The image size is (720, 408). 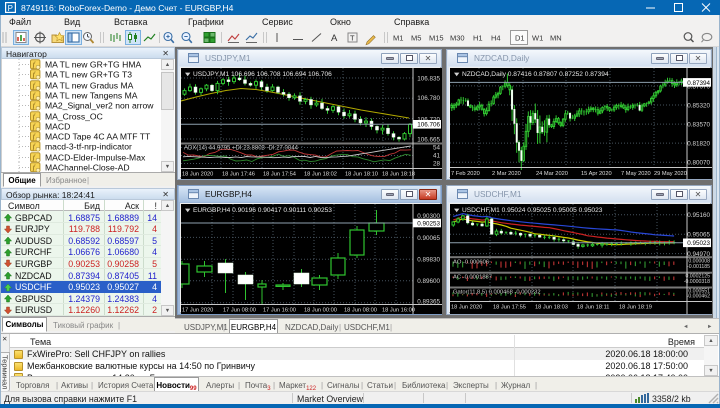 I want to click on svg-text: 18 Jun 17:54, so click(x=279, y=175).